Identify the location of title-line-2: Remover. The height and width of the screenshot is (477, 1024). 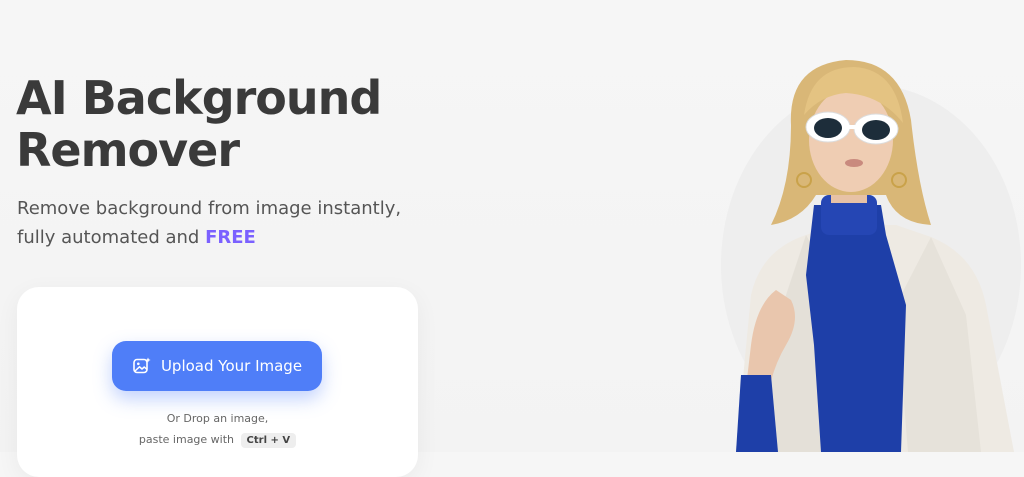
(128, 150).